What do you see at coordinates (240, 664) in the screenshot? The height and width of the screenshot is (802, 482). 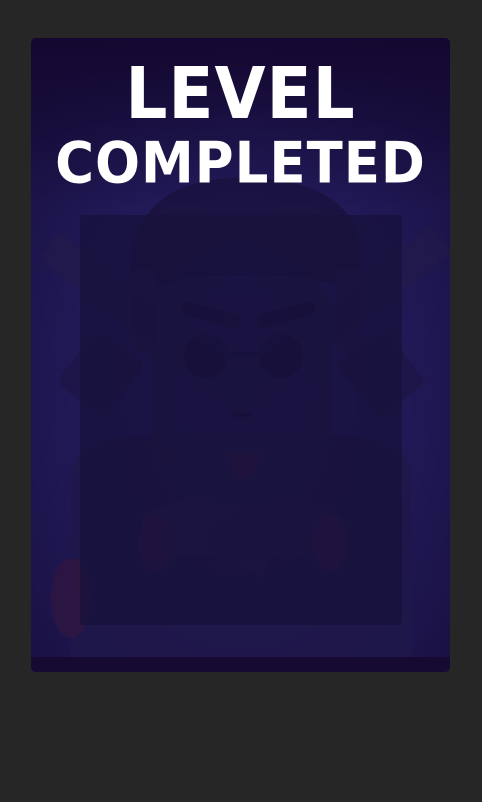 I see `card-footer-bar` at bounding box center [240, 664].